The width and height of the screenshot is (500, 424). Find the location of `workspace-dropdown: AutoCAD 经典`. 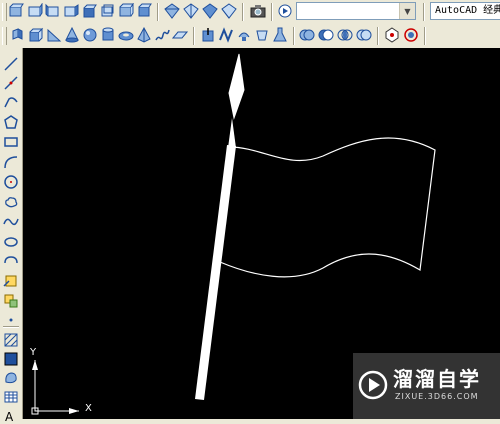

workspace-dropdown: AutoCAD 经典 is located at coordinates (465, 11).